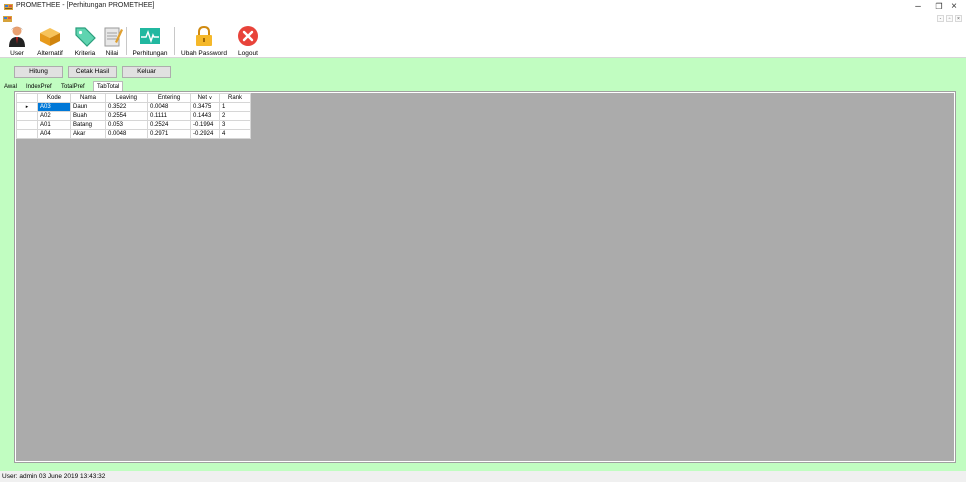  Describe the element at coordinates (54, 107) in the screenshot. I see `cell-kode: A03` at that location.